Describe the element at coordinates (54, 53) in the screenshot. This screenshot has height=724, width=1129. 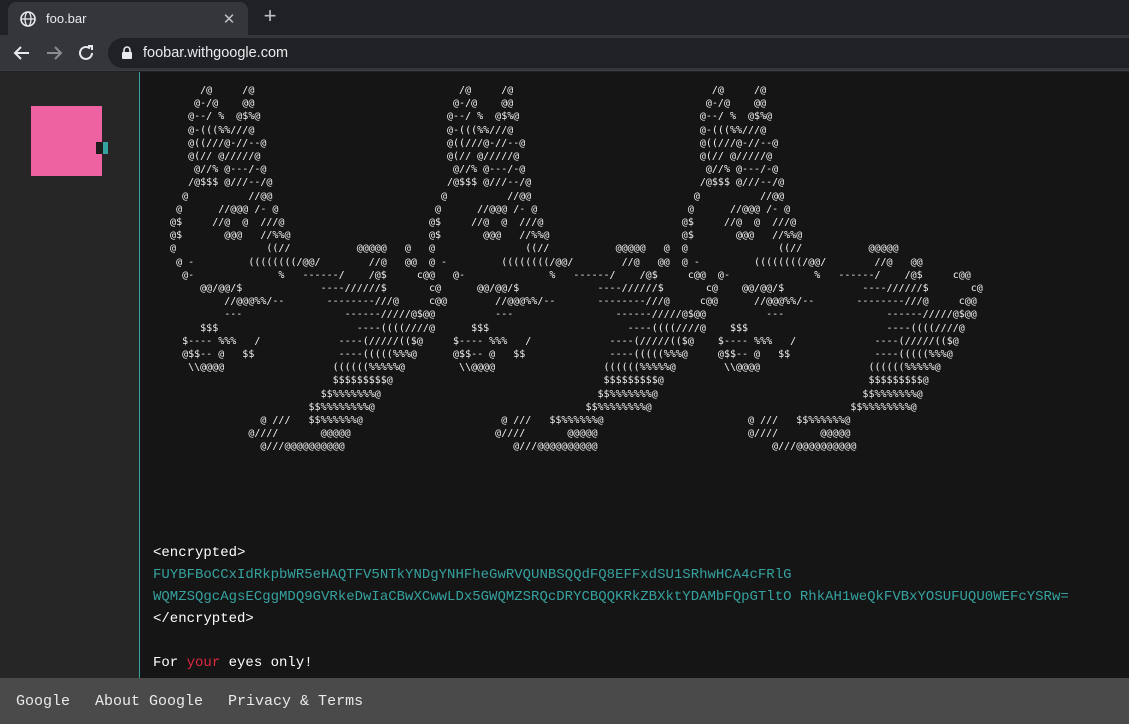
I see `forward-arrow-icon` at that location.